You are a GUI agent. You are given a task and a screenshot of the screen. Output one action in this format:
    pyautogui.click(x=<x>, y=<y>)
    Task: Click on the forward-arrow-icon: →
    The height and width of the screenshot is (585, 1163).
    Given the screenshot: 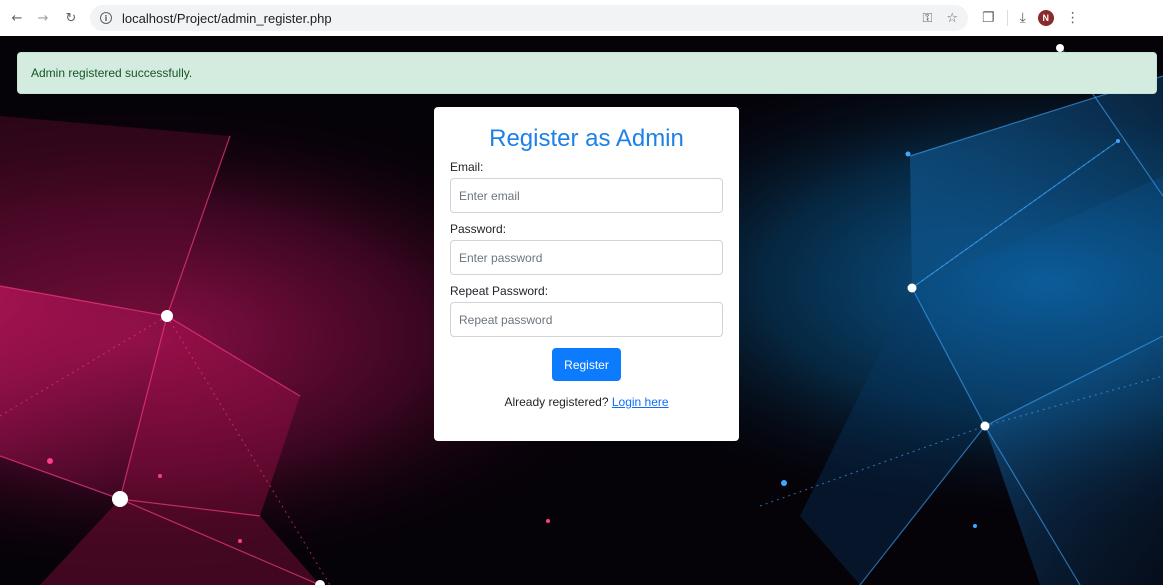 What is the action you would take?
    pyautogui.click(x=43, y=18)
    